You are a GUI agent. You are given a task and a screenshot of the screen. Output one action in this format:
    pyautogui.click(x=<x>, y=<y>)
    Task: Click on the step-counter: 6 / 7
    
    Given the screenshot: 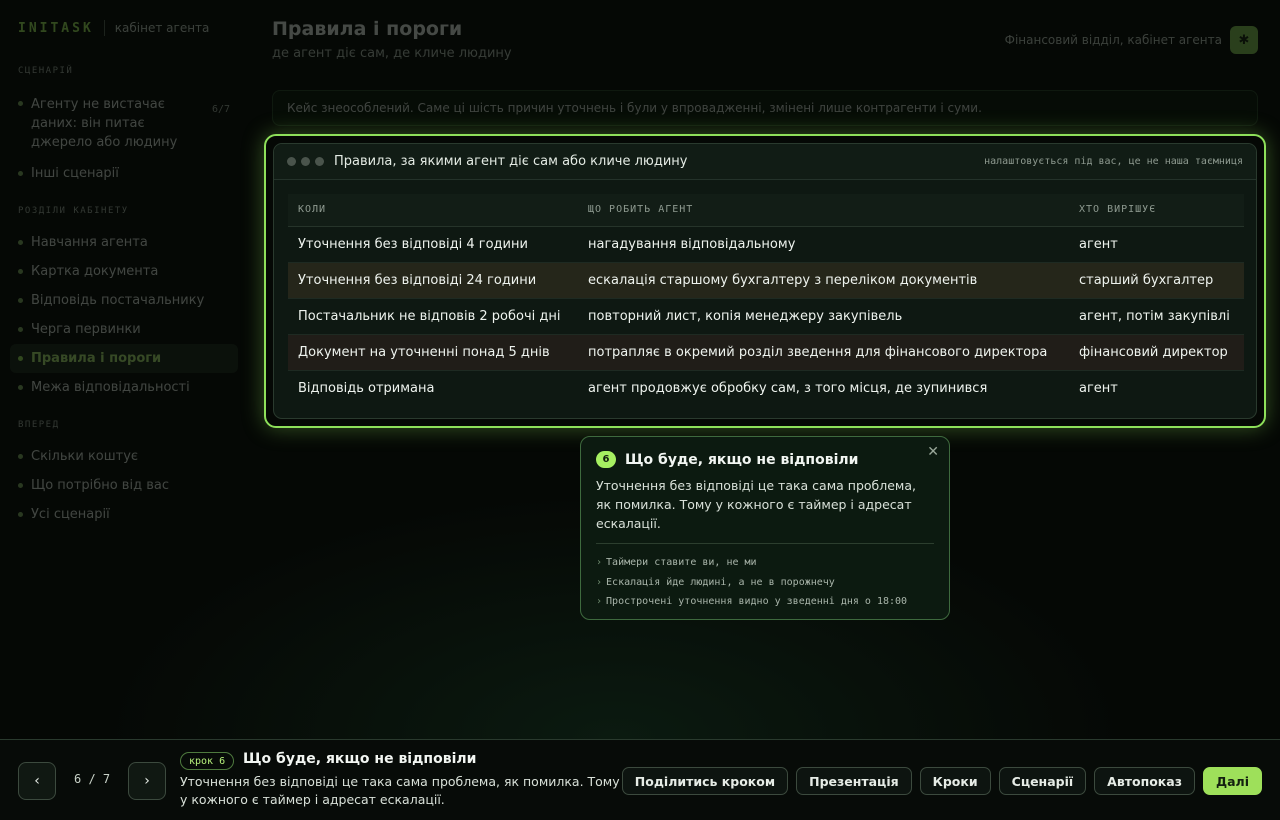 What is the action you would take?
    pyautogui.click(x=92, y=779)
    